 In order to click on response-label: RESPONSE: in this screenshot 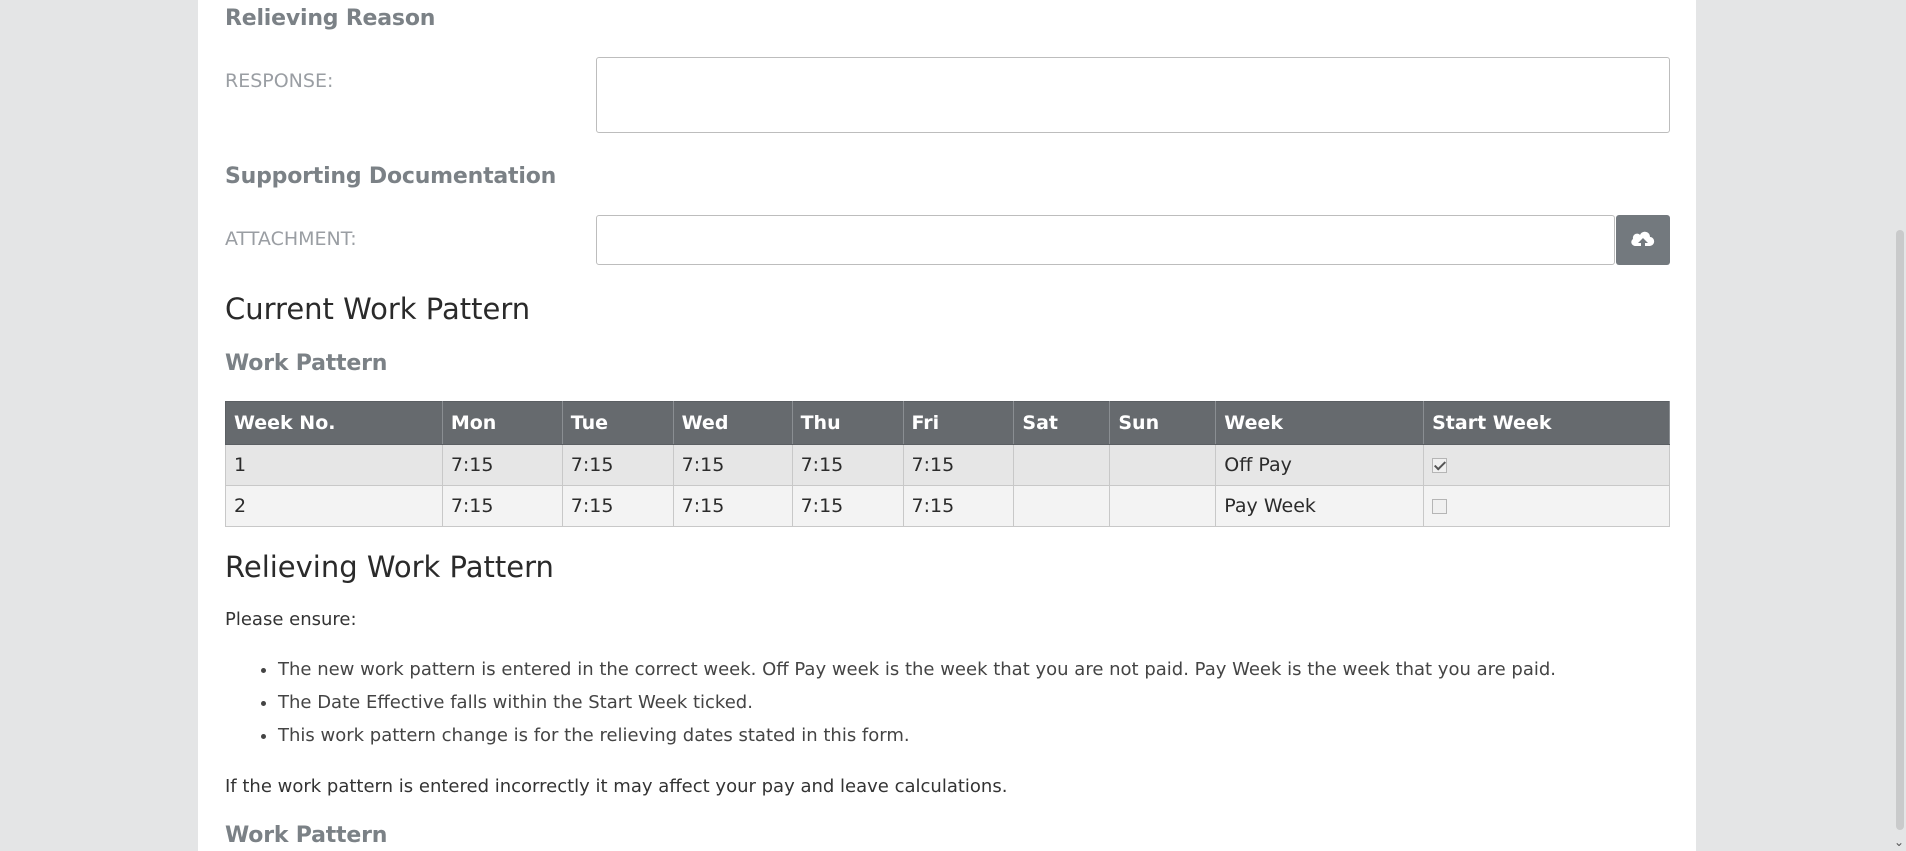, I will do `click(279, 81)`.